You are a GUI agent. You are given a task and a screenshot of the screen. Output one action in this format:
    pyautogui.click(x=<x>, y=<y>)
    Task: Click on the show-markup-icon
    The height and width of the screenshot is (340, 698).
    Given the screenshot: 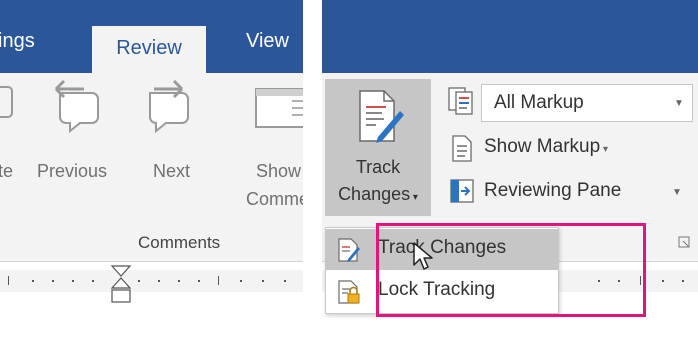 What is the action you would take?
    pyautogui.click(x=462, y=148)
    